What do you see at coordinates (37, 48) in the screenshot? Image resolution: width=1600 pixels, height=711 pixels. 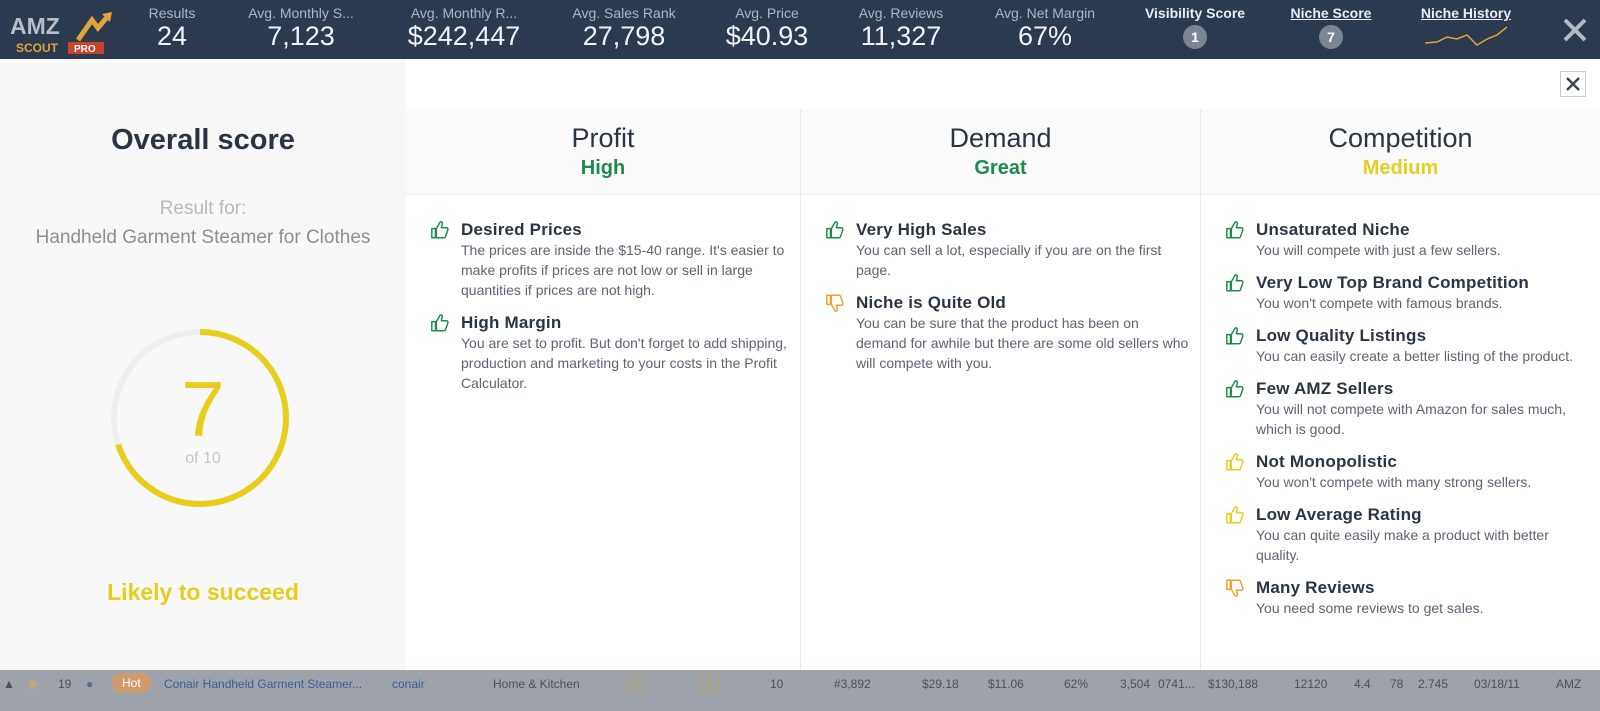 I see `logo-scout-text: SCOUT` at bounding box center [37, 48].